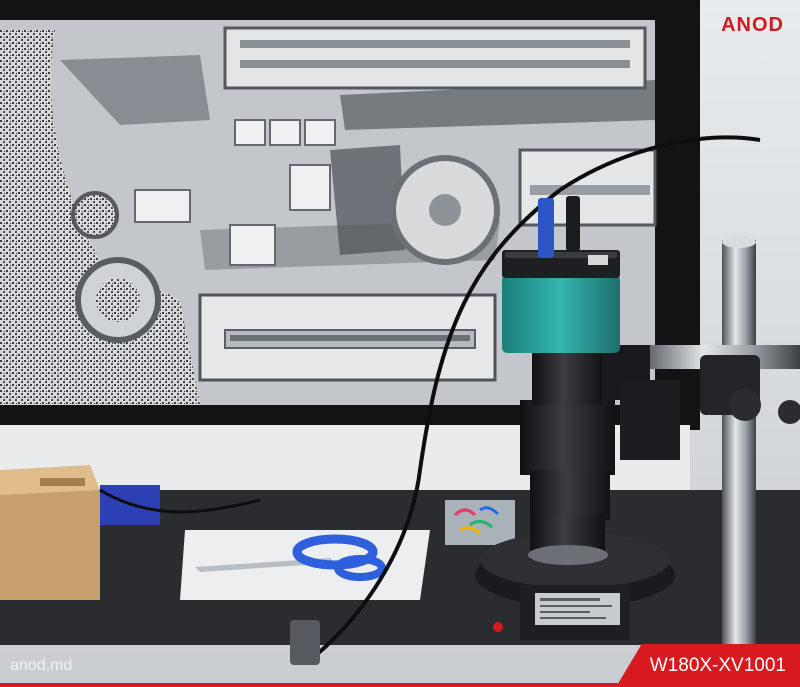 The height and width of the screenshot is (687, 800). What do you see at coordinates (41, 665) in the screenshot?
I see `site-url: anod.md` at bounding box center [41, 665].